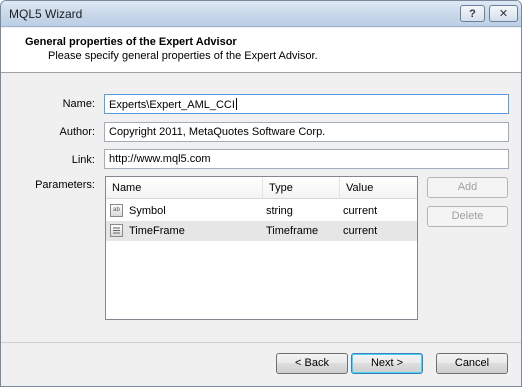 This screenshot has height=387, width=522. What do you see at coordinates (78, 104) in the screenshot?
I see `name-label: Name:` at bounding box center [78, 104].